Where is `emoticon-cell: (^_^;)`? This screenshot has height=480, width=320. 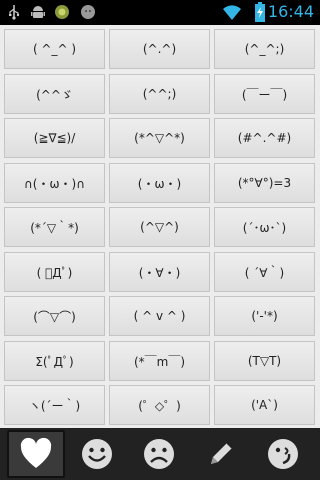 emoticon-cell: (^_^;) is located at coordinates (264, 49).